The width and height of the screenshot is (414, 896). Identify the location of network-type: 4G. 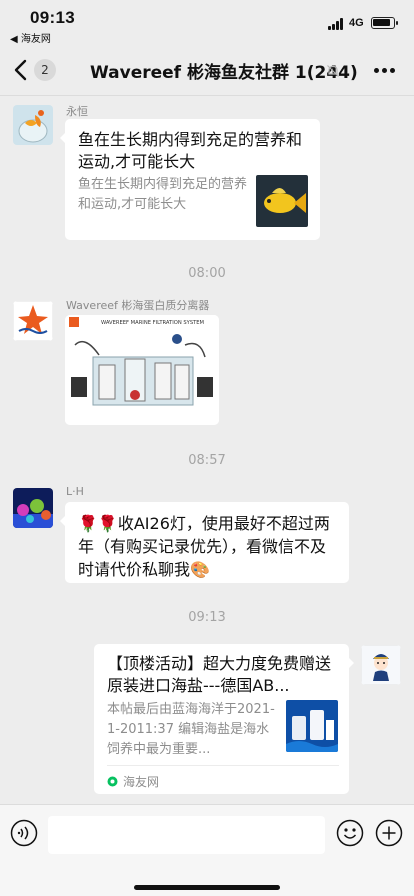
(356, 23).